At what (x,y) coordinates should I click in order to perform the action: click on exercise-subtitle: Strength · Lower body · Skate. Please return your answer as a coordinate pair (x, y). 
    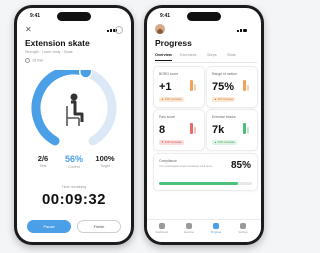
    Looking at the image, I should click on (49, 52).